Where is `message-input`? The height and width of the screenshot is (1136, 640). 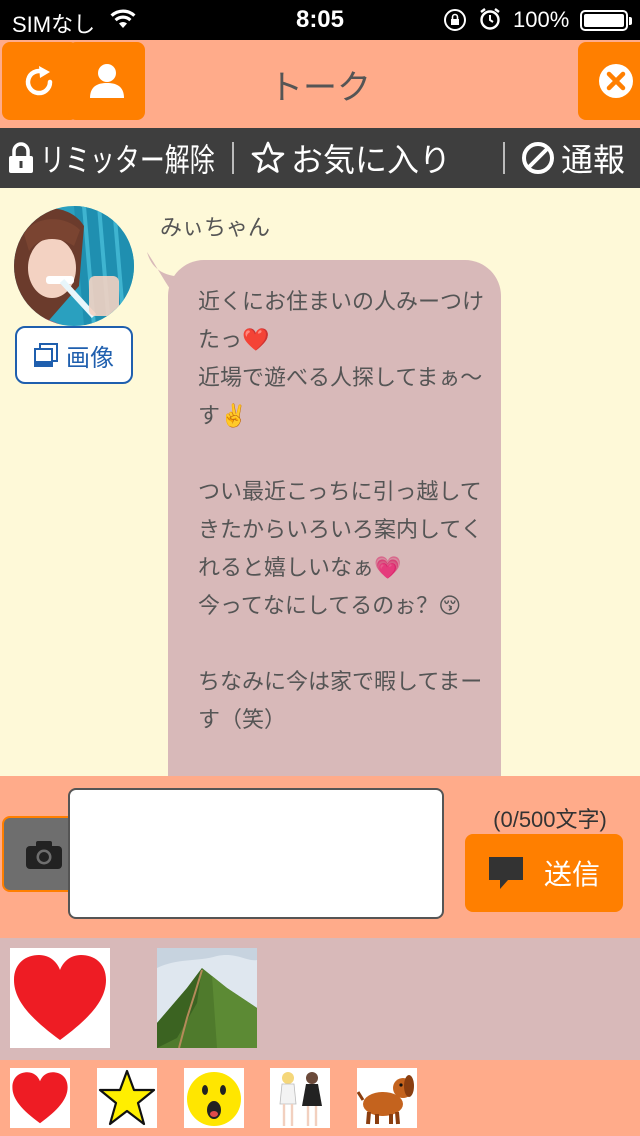
message-input is located at coordinates (256, 853).